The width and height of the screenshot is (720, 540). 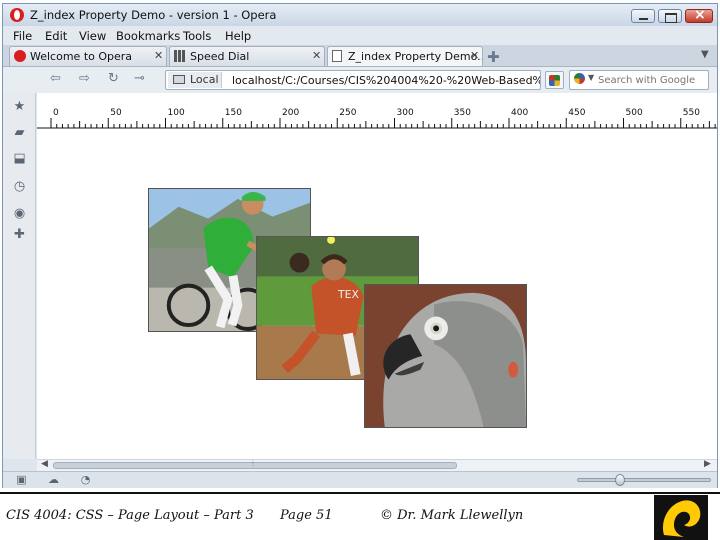 I want to click on ruler-tick-label: 550, so click(x=691, y=113).